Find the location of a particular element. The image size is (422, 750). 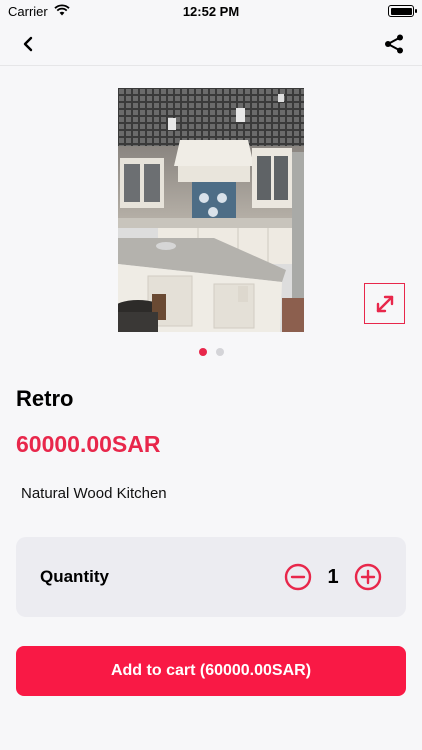

carrier-label: Carrier is located at coordinates (28, 11).